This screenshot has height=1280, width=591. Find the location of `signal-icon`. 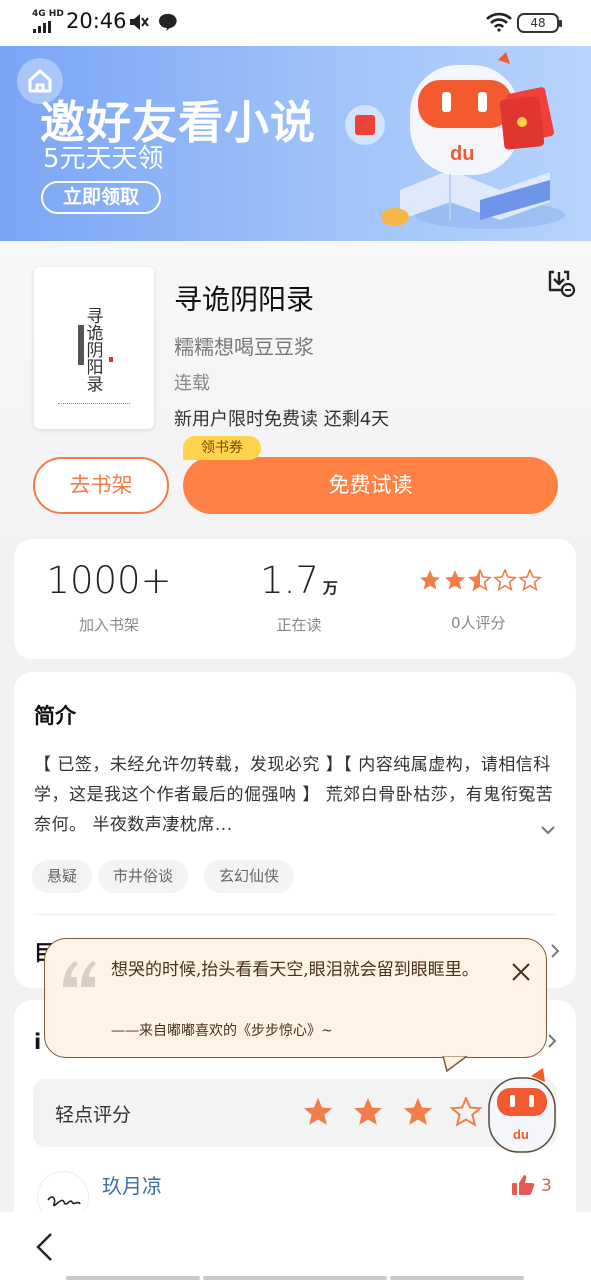

signal-icon is located at coordinates (42, 27).